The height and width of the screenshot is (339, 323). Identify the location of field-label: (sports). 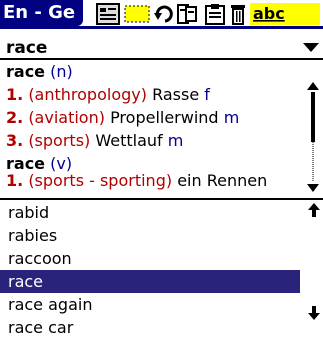
(59, 140).